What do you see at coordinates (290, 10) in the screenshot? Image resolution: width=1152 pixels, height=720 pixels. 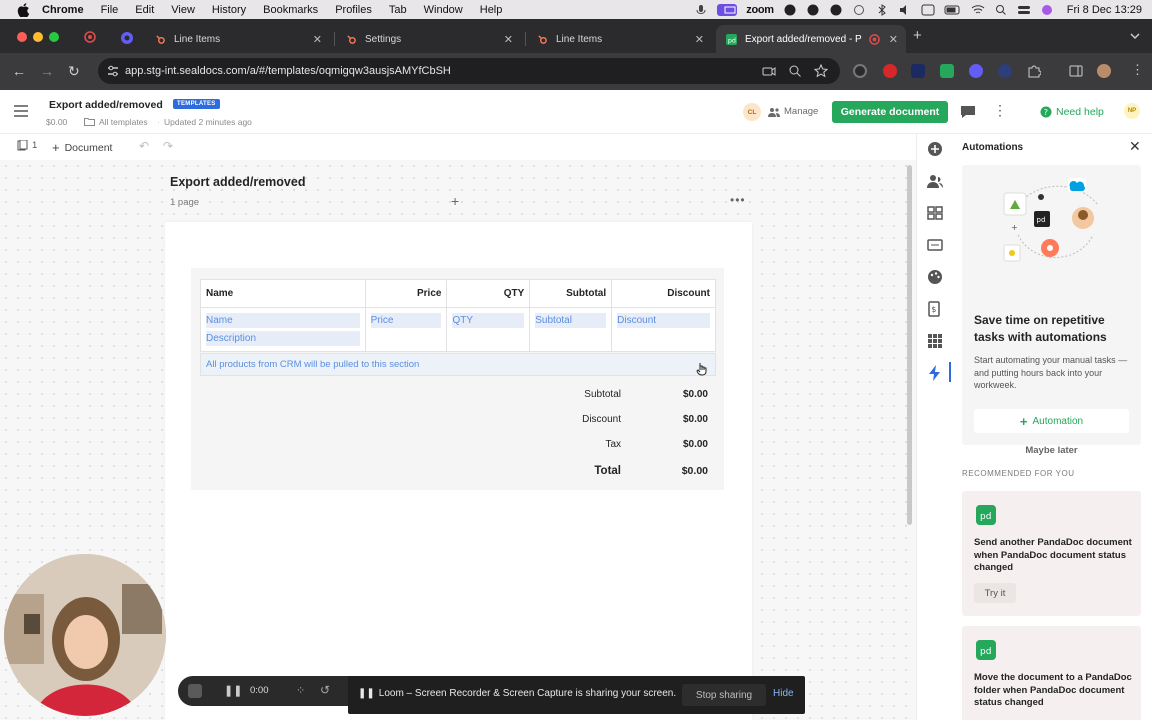 I see `menu-bookmarks: Bookmarks` at bounding box center [290, 10].